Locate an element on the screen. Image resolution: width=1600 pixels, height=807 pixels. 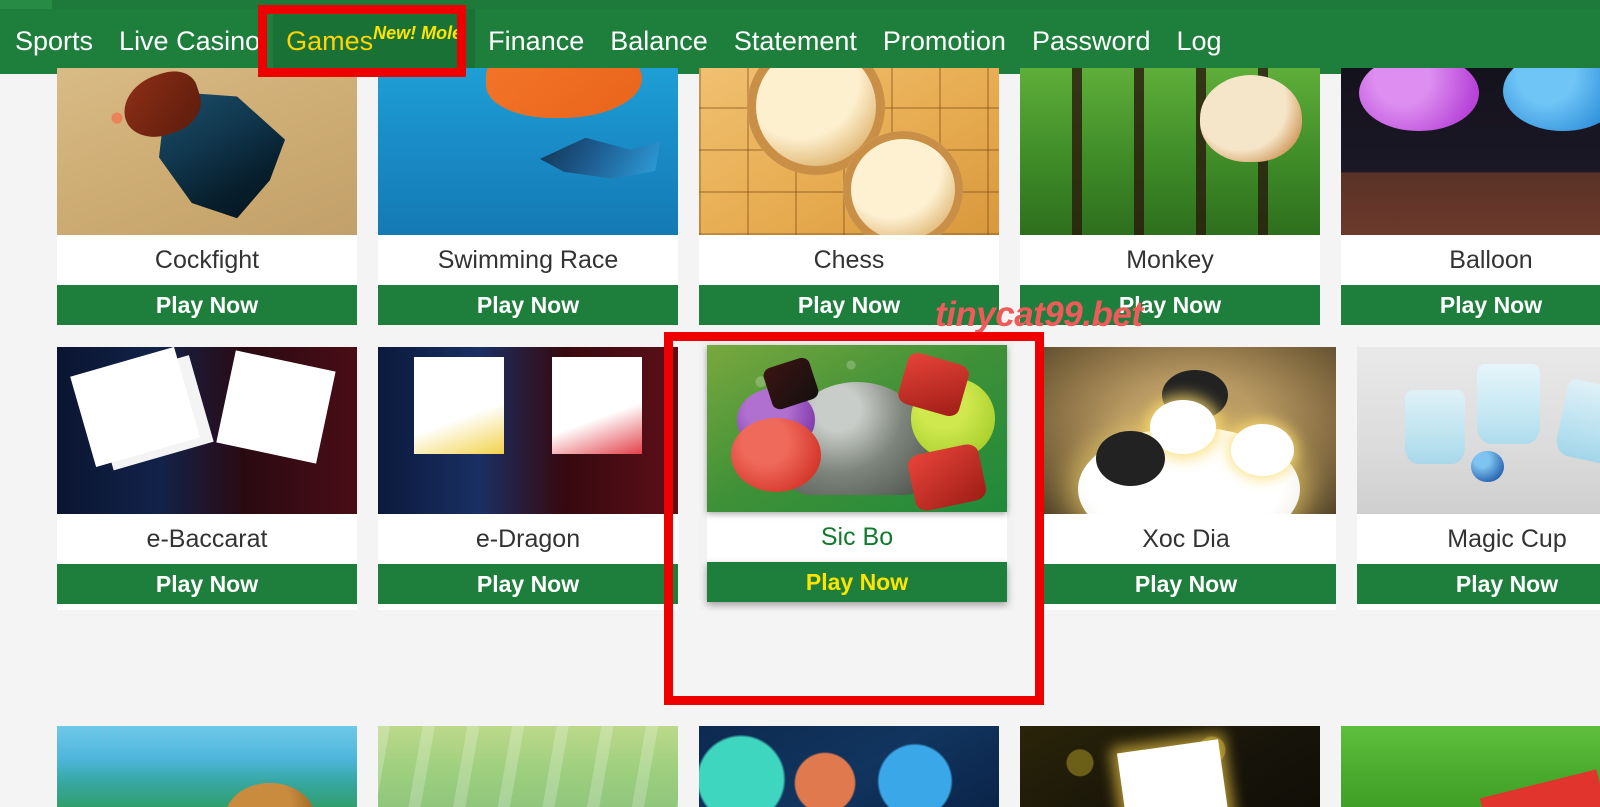
top-strip-inner is located at coordinates (826, 4).